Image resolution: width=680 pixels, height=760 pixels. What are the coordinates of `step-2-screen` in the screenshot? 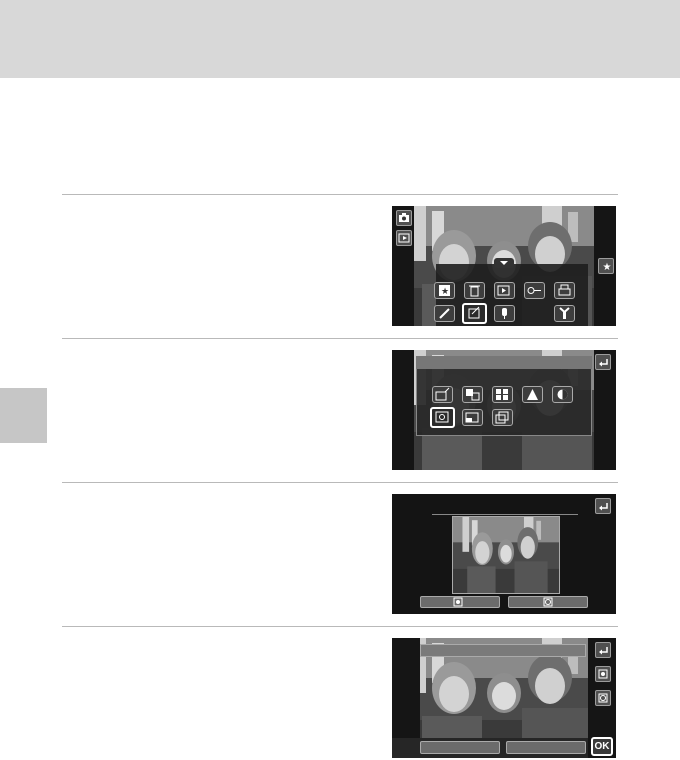 It's located at (504, 410).